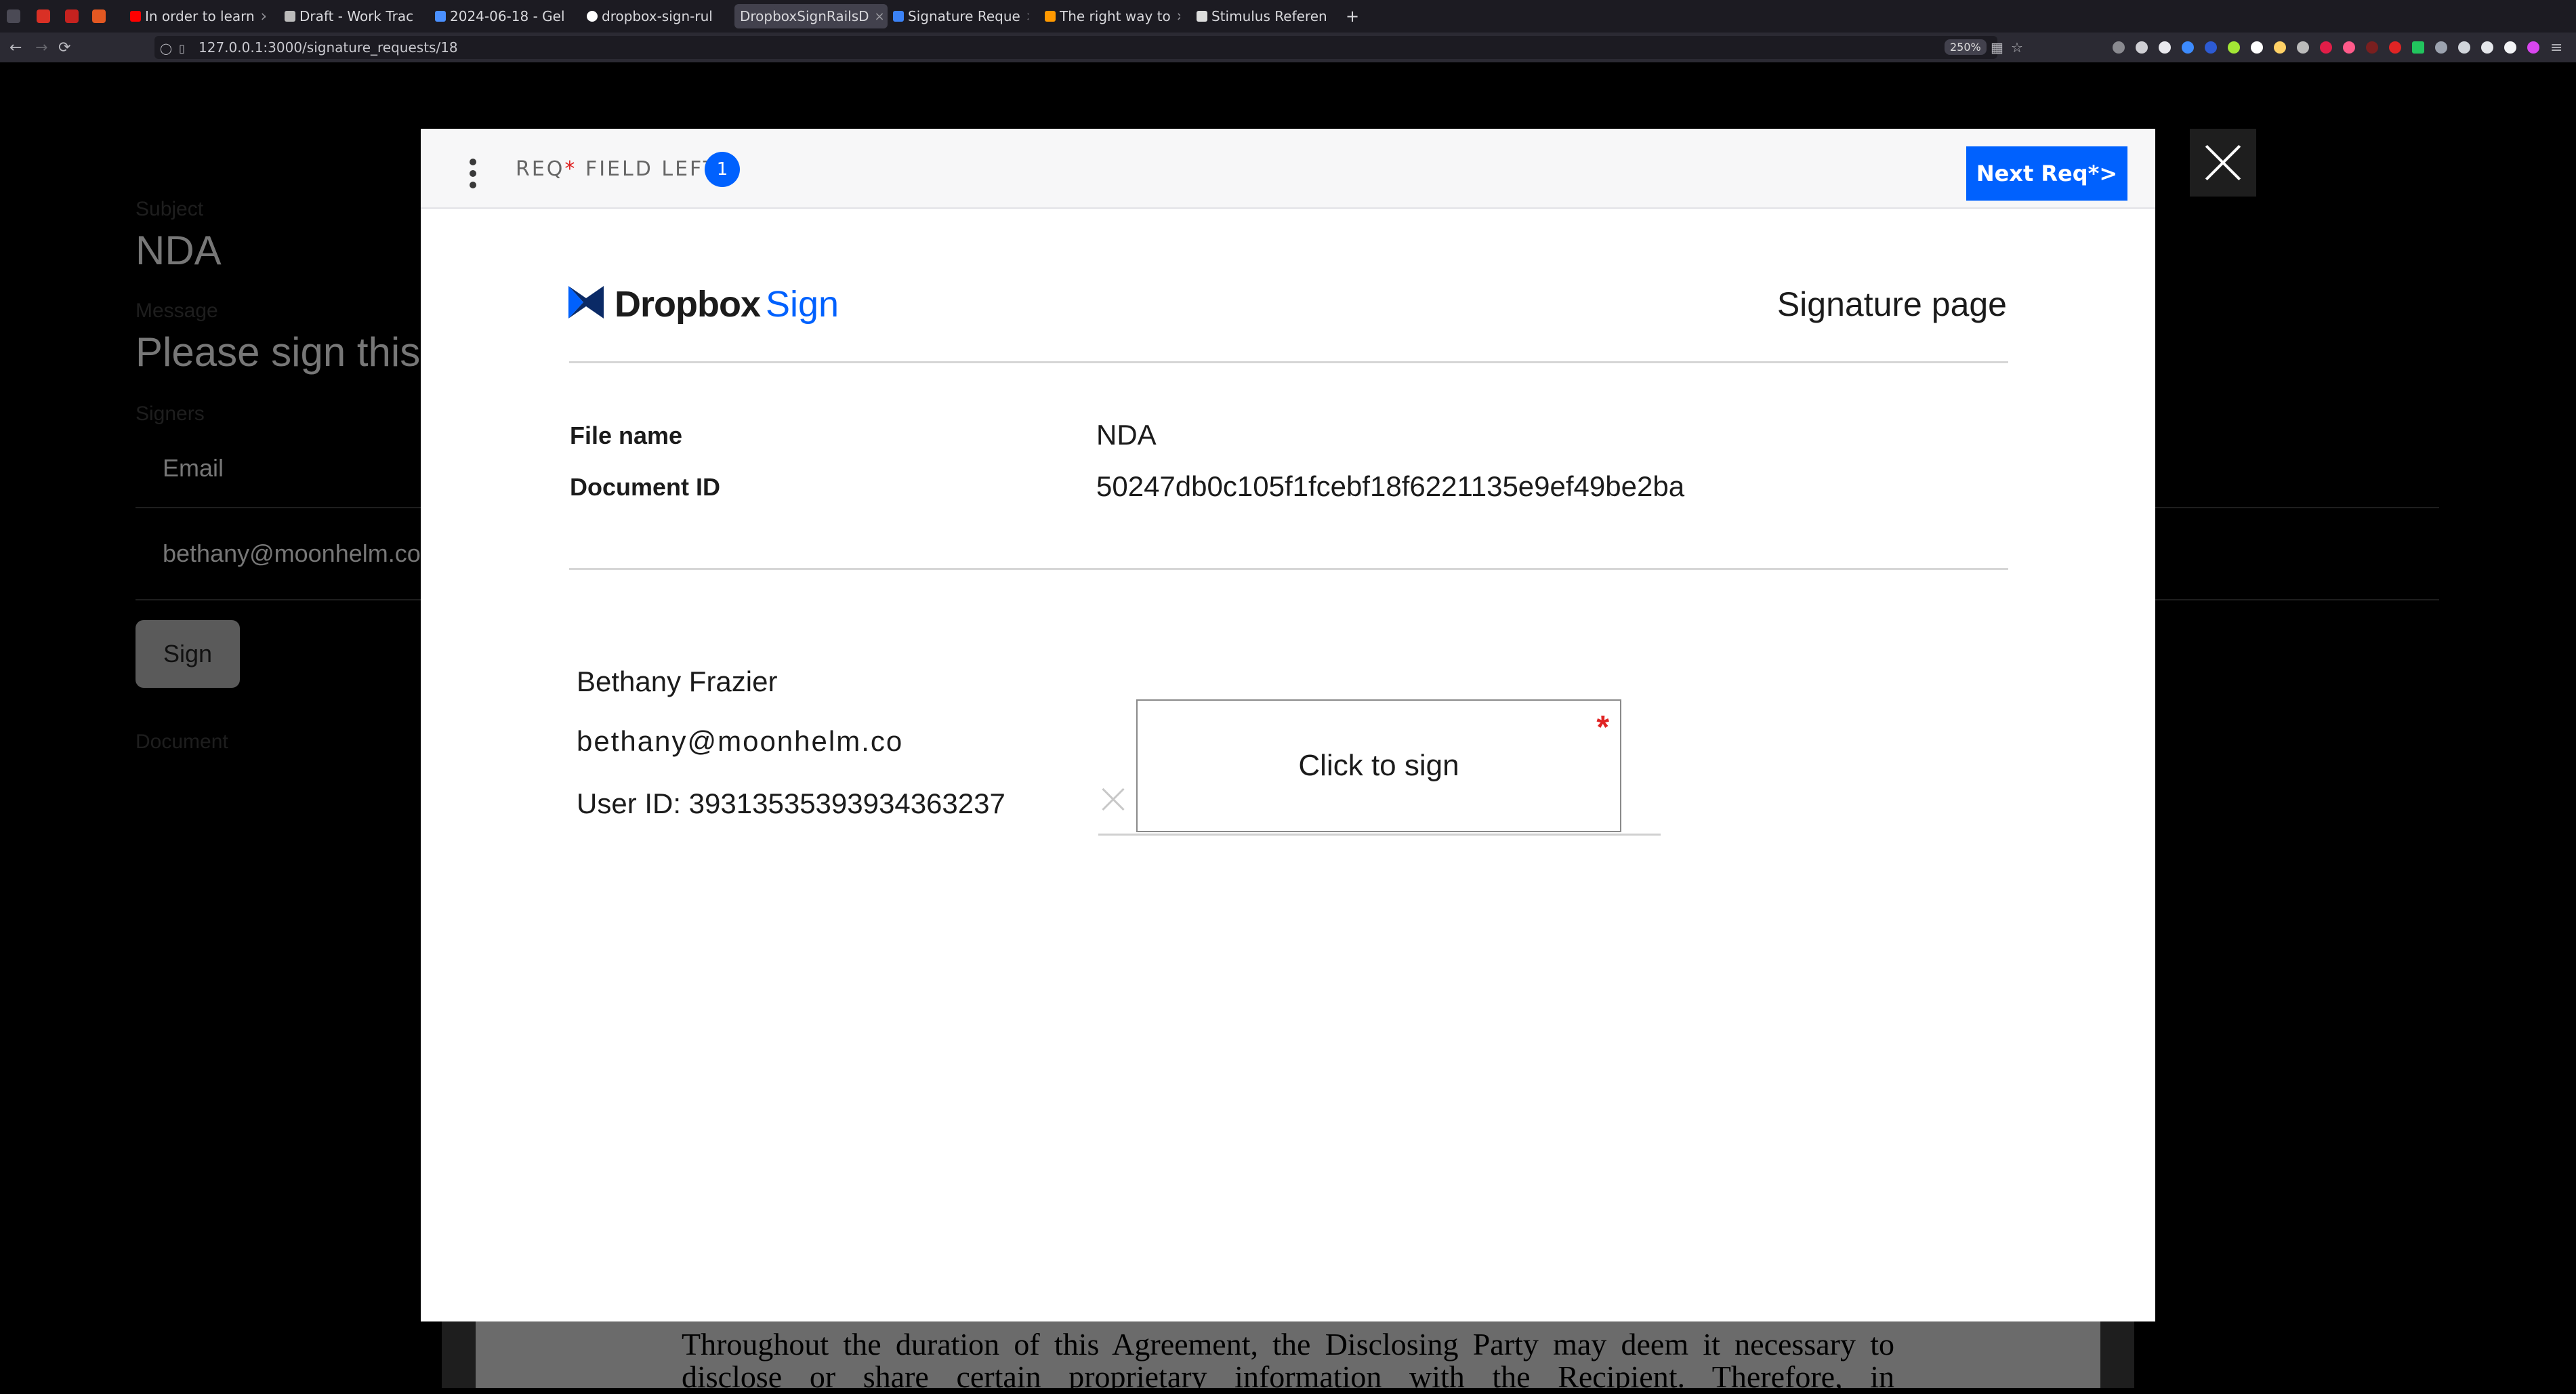 This screenshot has height=1394, width=2576. I want to click on tab-label: Signature Reque, so click(964, 16).